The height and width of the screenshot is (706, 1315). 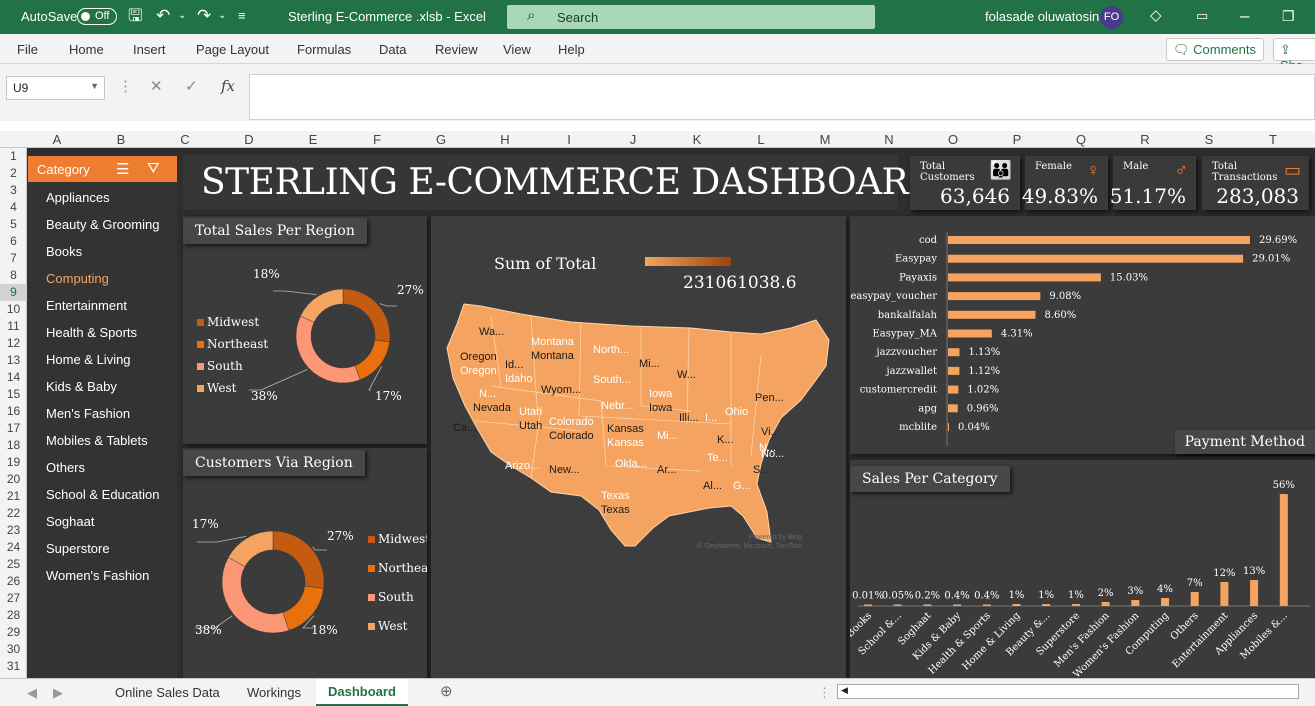 What do you see at coordinates (1288, 16) in the screenshot?
I see `restore-icon: ❐` at bounding box center [1288, 16].